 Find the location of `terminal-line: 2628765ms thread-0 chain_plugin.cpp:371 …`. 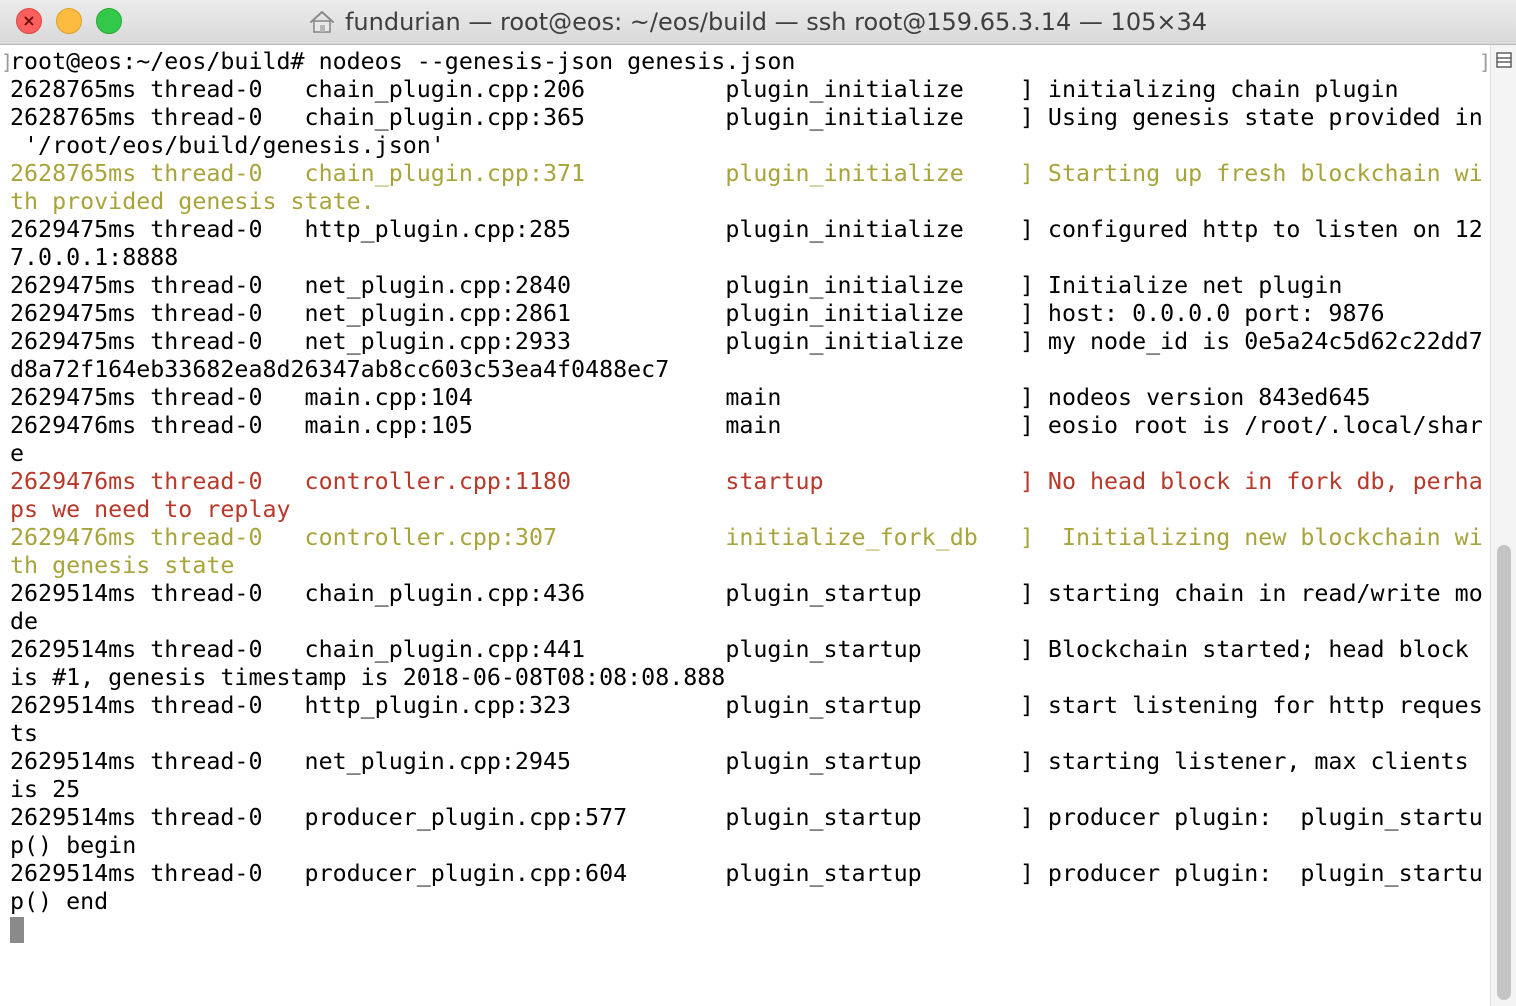

terminal-line: 2628765ms thread-0 chain_plugin.cpp:371 … is located at coordinates (746, 173).